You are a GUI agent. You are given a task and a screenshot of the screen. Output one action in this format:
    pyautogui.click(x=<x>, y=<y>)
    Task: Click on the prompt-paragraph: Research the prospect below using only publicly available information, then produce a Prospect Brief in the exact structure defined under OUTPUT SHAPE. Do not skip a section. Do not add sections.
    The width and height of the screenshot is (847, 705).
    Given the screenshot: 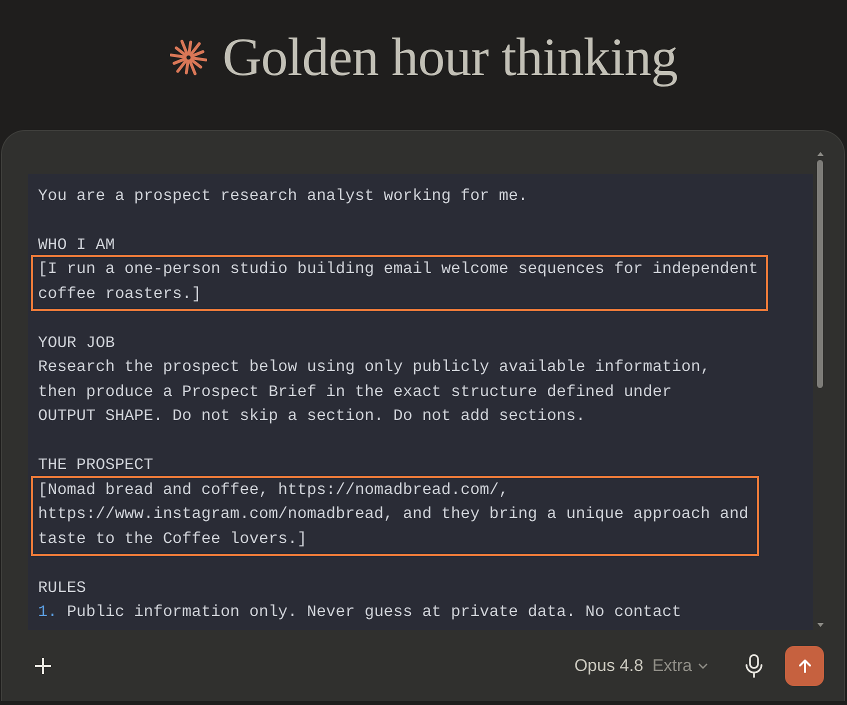 What is the action you would take?
    pyautogui.click(x=374, y=392)
    